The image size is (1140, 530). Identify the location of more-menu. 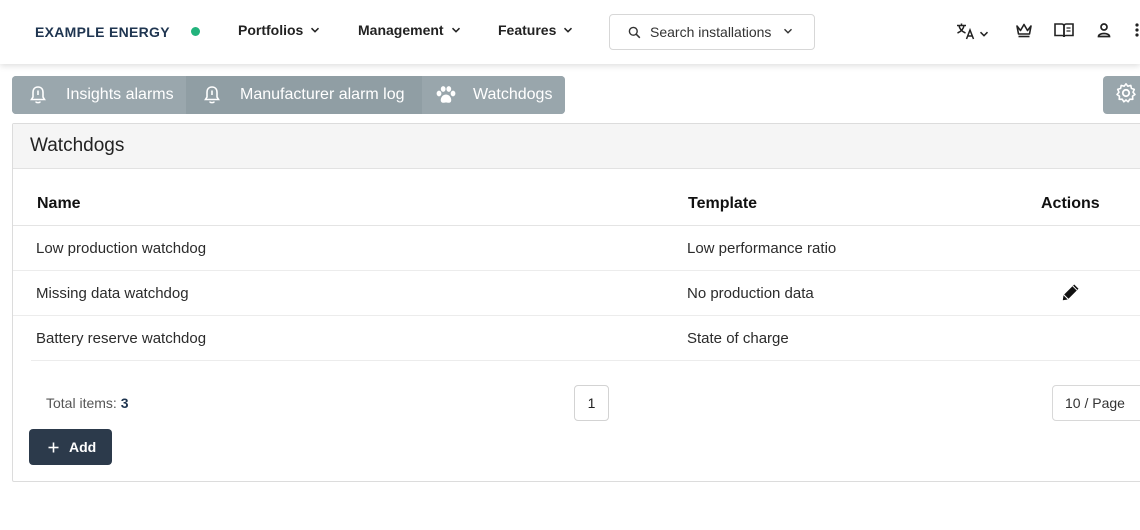
(1137, 32).